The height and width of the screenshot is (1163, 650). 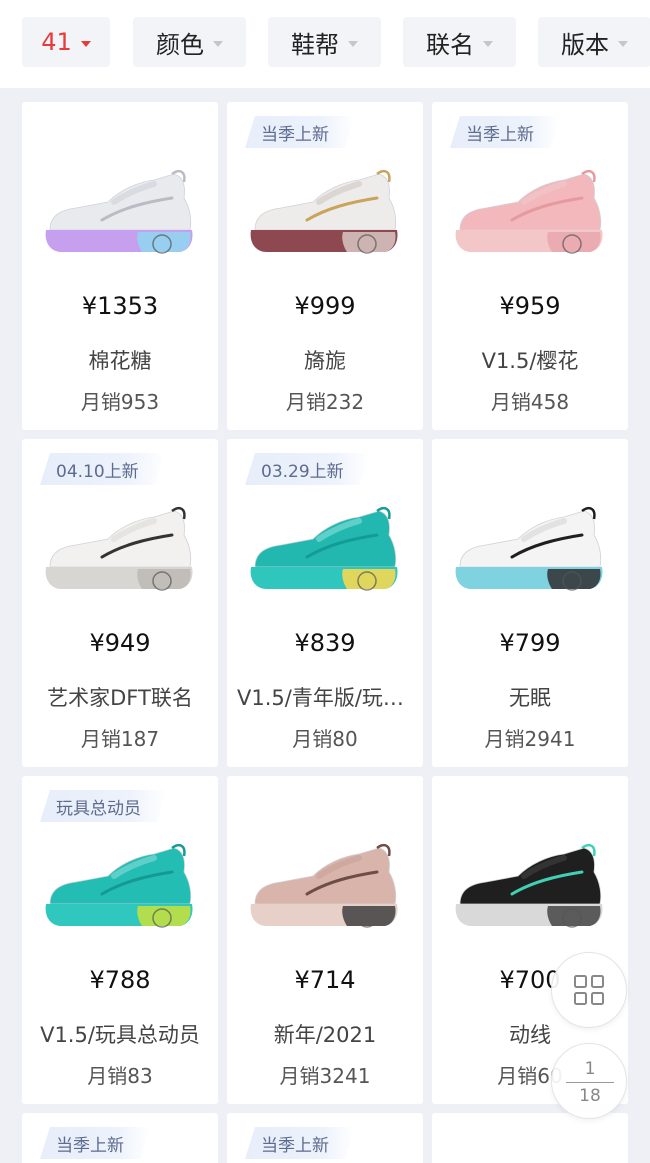 I want to click on product-price: ¥788, so click(x=120, y=980).